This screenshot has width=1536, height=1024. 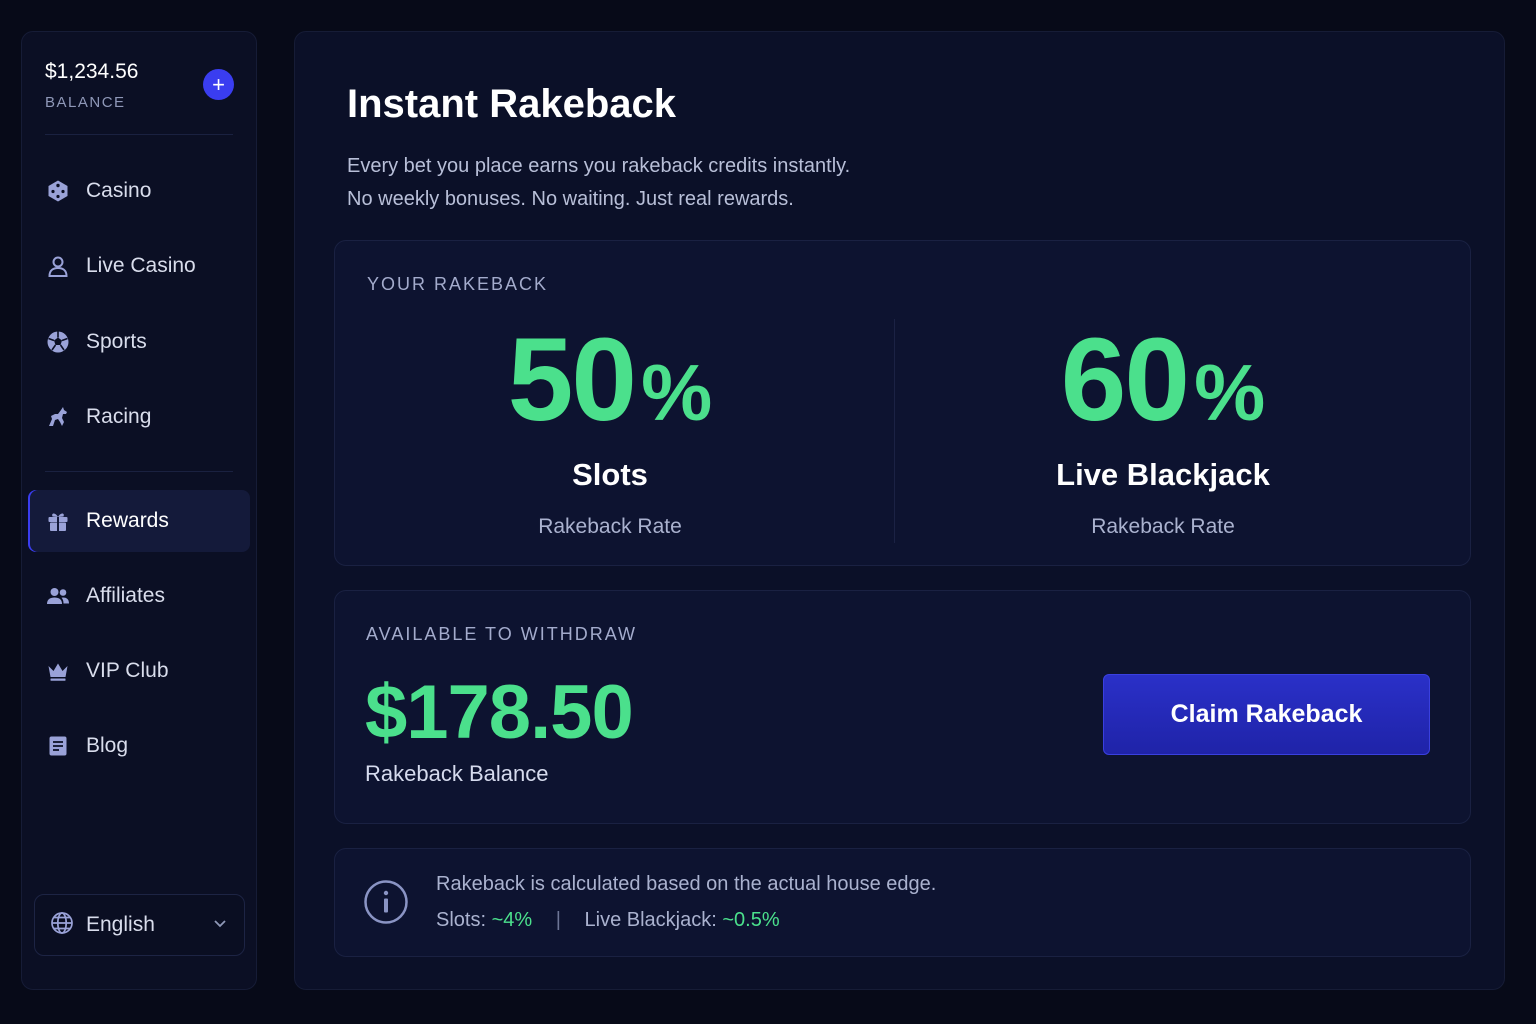 I want to click on sidebar-item-vip-club: VIP Club, so click(x=139, y=671).